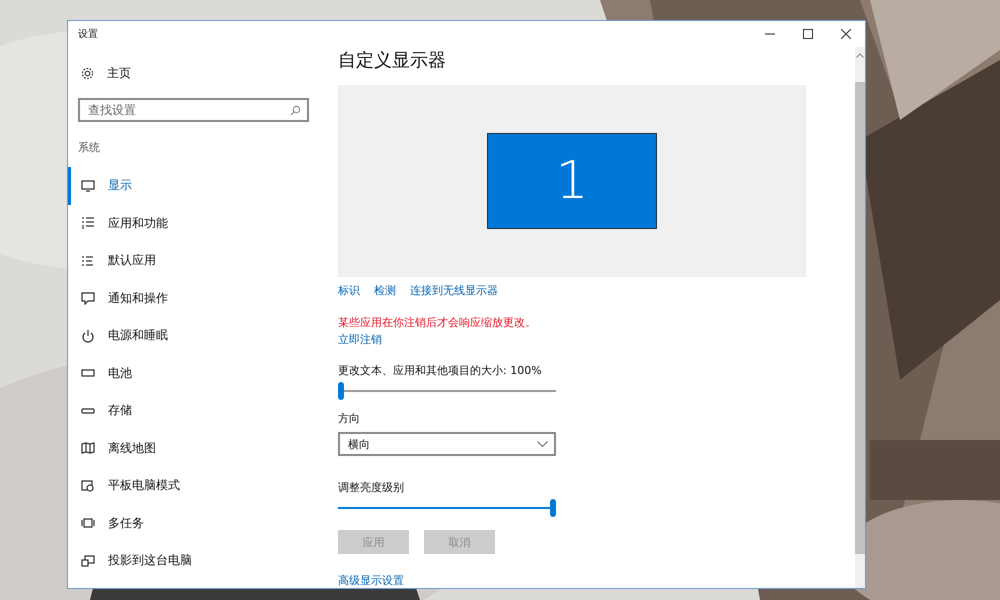 Image resolution: width=1000 pixels, height=600 pixels. Describe the element at coordinates (194, 485) in the screenshot. I see `nav-item: 平板电脑模式` at that location.